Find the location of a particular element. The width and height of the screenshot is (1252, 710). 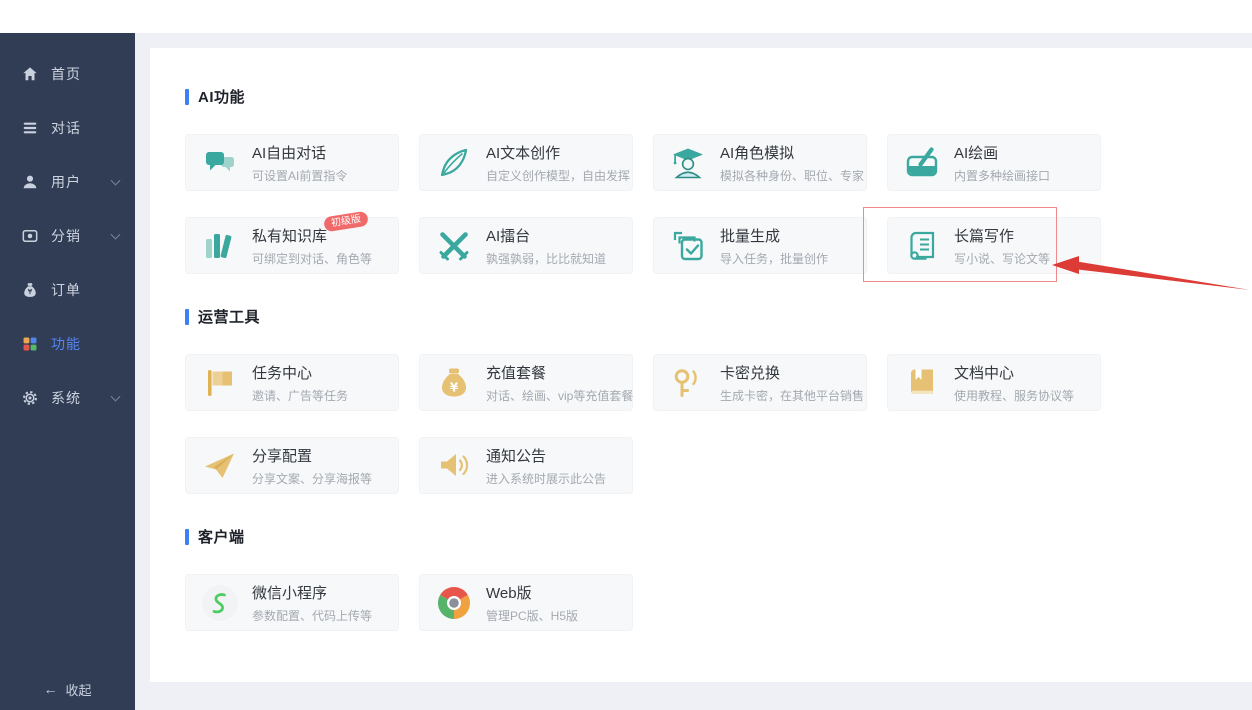

sidebar: 首页对话用户分销订单功能系统 ← 收起 is located at coordinates (67, 371).